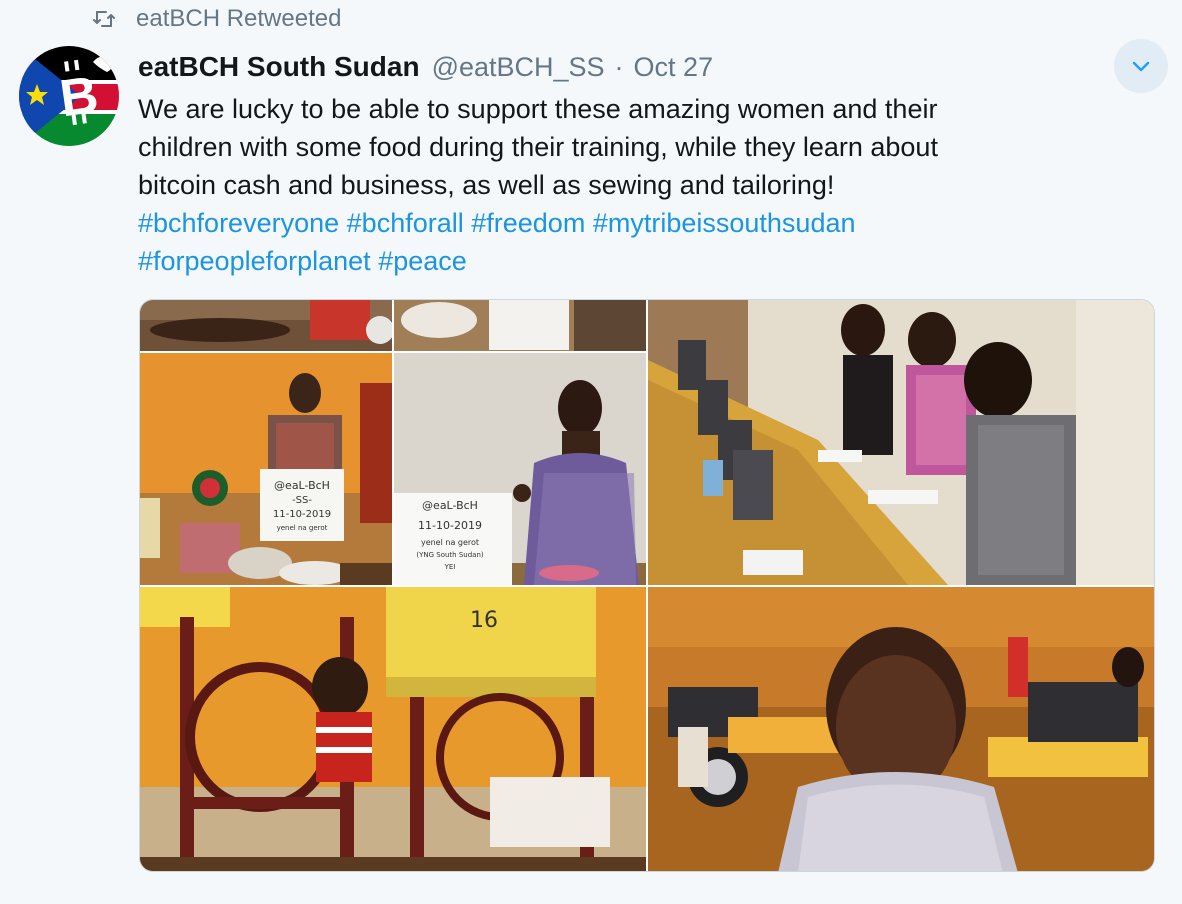  Describe the element at coordinates (633, 261) in the screenshot. I see `hashtags-line: #forpeopleforplanet #peace` at that location.